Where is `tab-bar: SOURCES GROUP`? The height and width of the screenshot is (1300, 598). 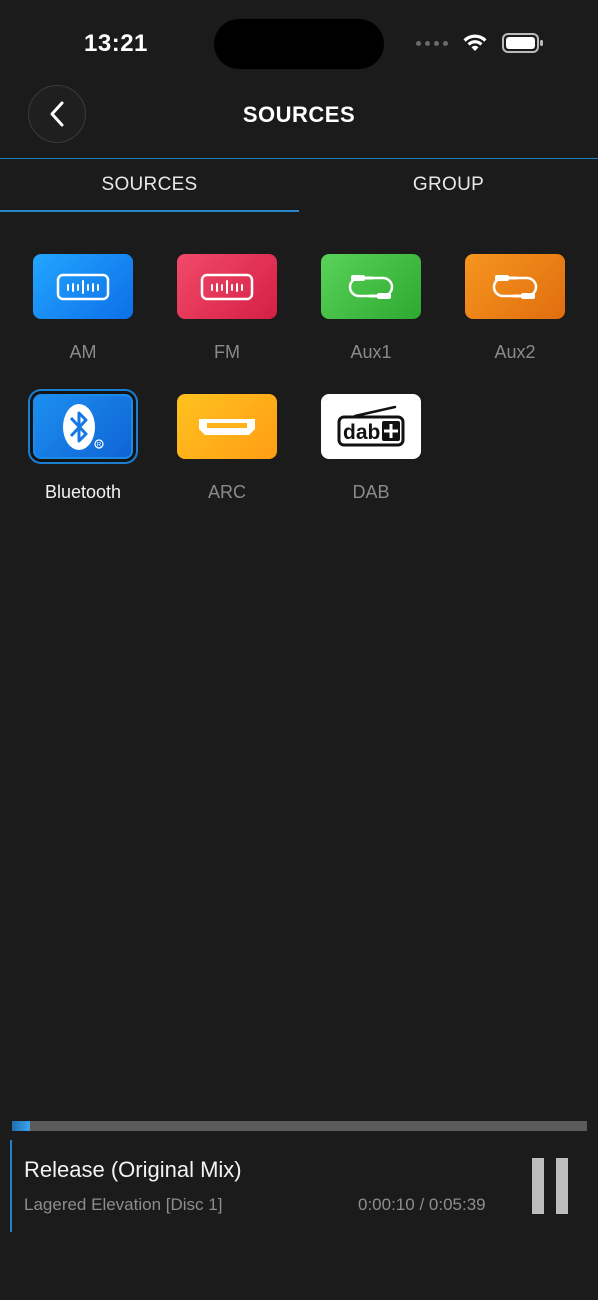 tab-bar: SOURCES GROUP is located at coordinates (299, 186).